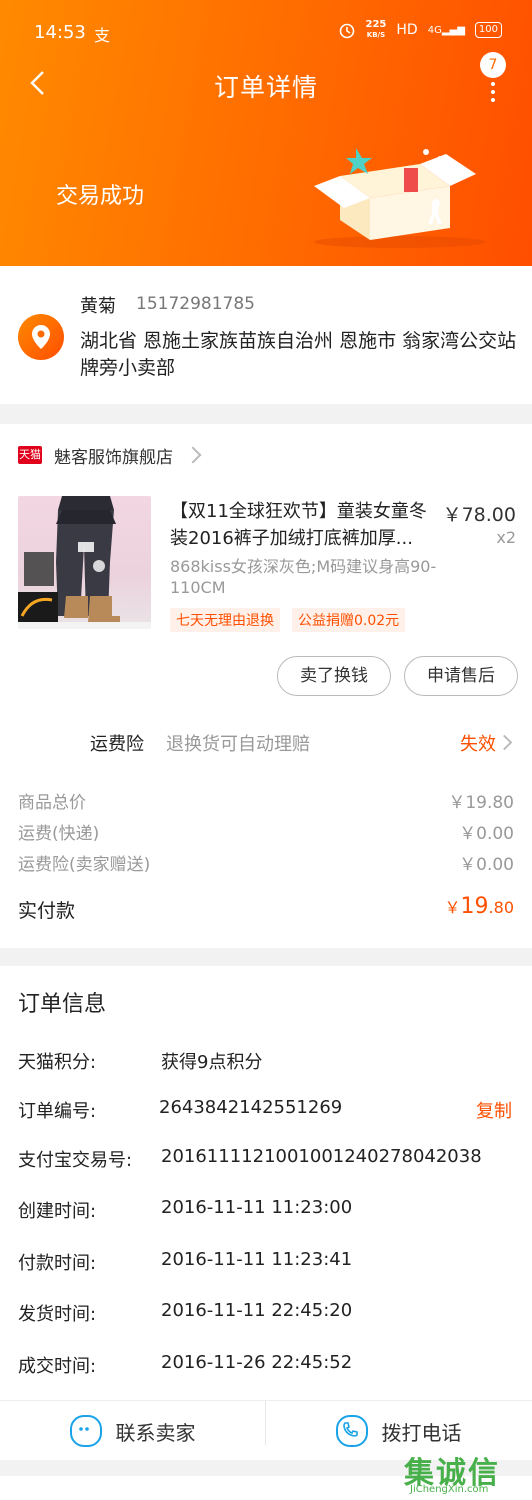 Image resolution: width=532 pixels, height=1500 pixels. What do you see at coordinates (267, 831) in the screenshot?
I see `price-row-shipping: 运费(快递) ￥0.00` at bounding box center [267, 831].